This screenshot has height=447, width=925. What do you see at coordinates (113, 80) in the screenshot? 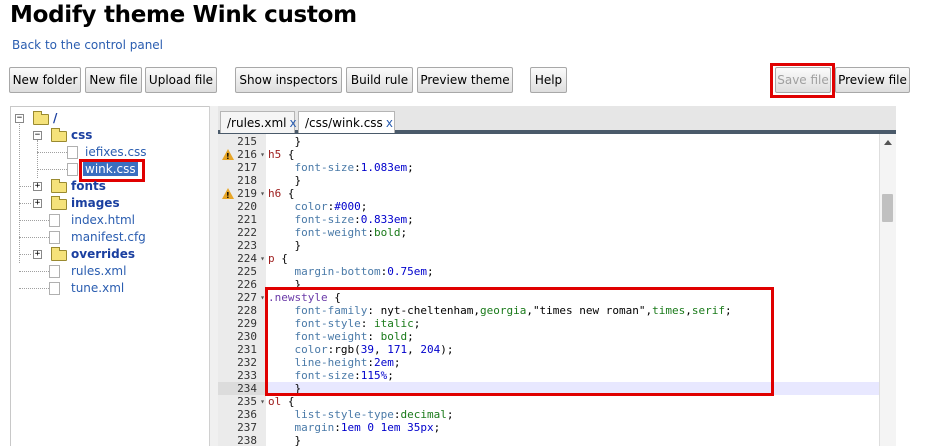
I see `new-file-button: New file` at bounding box center [113, 80].